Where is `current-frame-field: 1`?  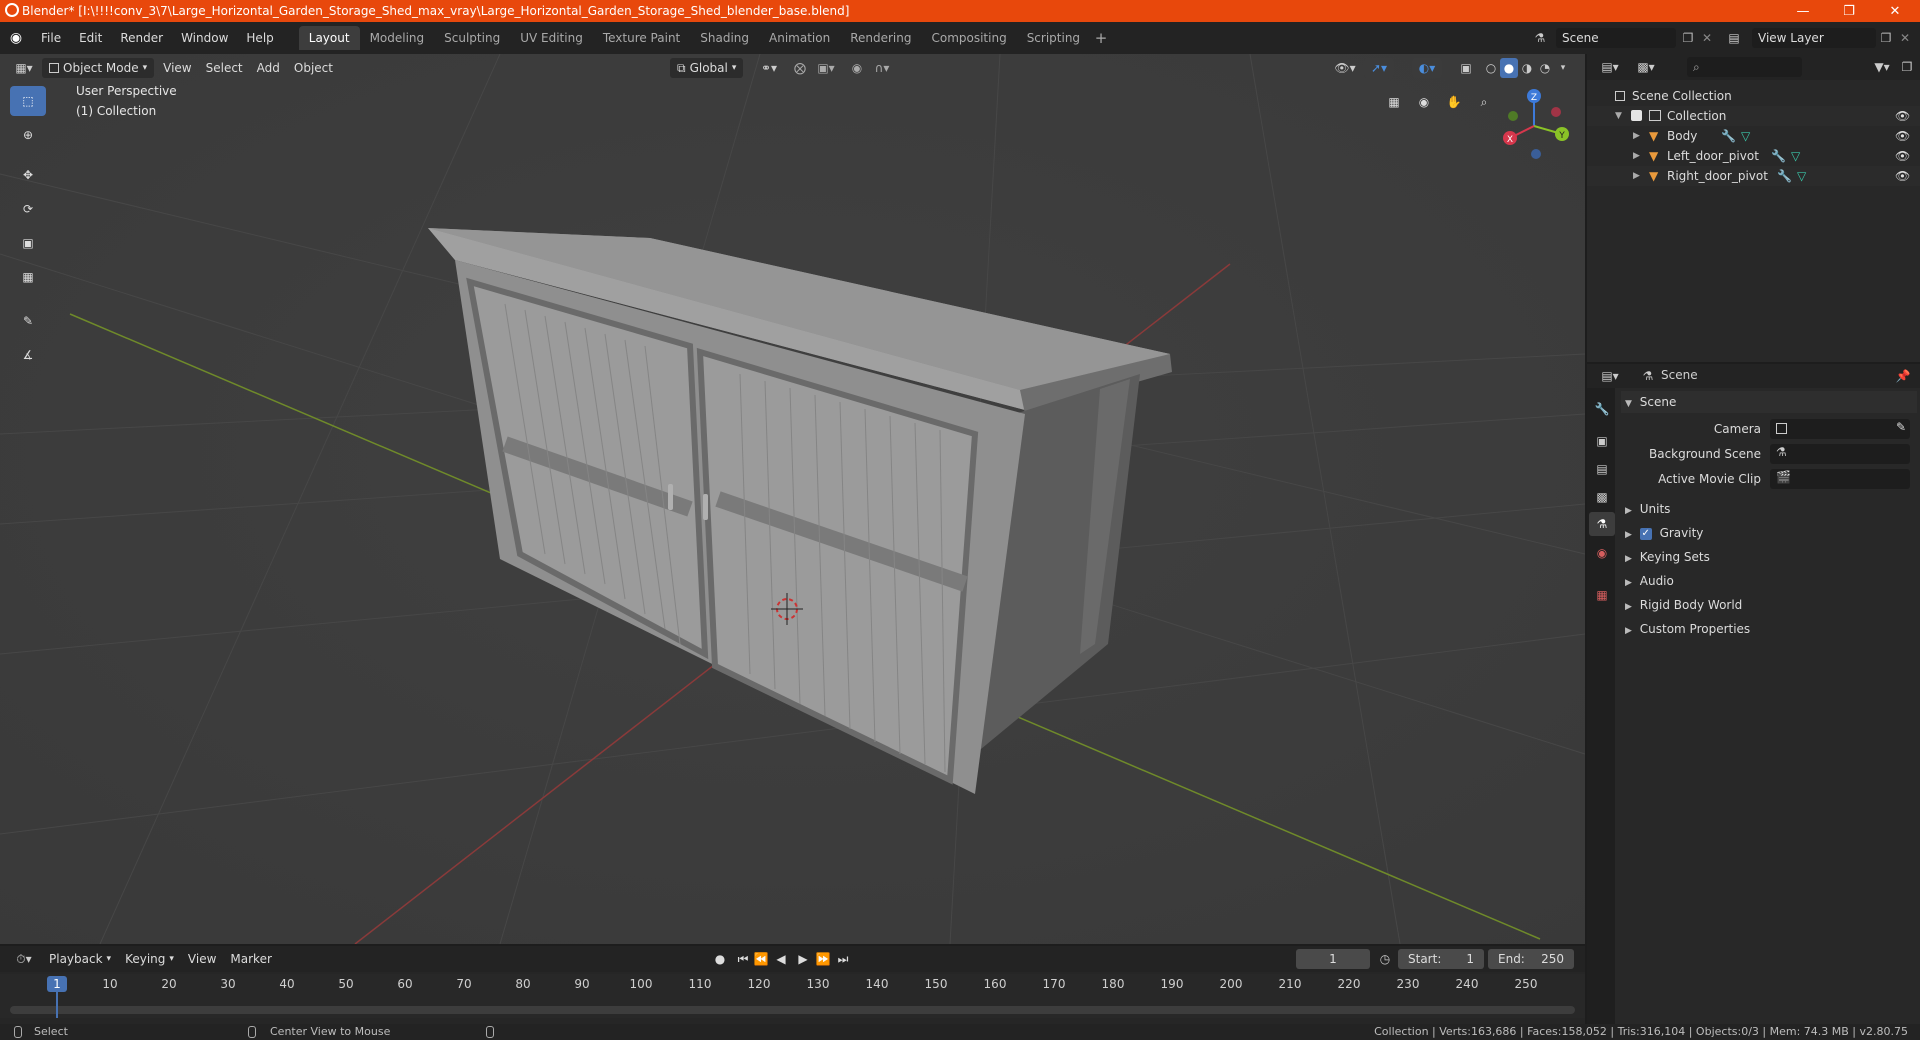
current-frame-field: 1 is located at coordinates (1333, 959).